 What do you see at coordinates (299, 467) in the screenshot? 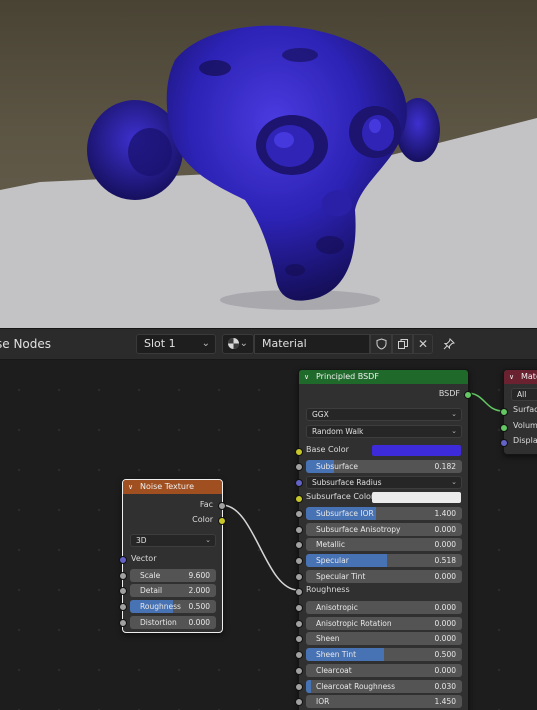
I see `subsurface-socket` at bounding box center [299, 467].